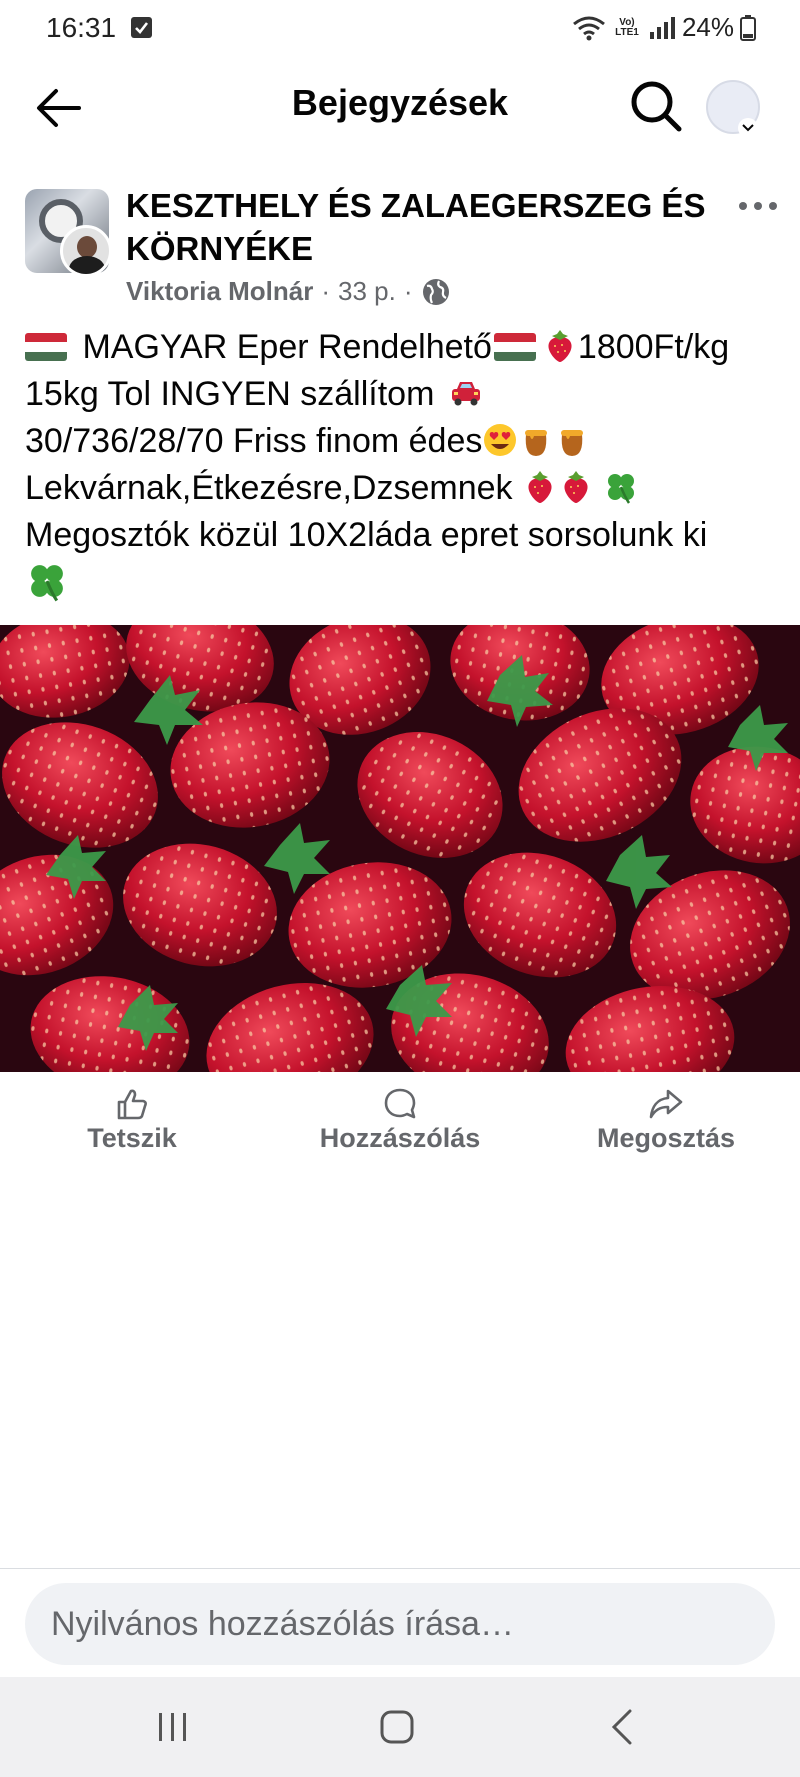 This screenshot has width=800, height=1777. Describe the element at coordinates (219, 291) in the screenshot. I see `author-name-link: Viktoria Molnár` at that location.